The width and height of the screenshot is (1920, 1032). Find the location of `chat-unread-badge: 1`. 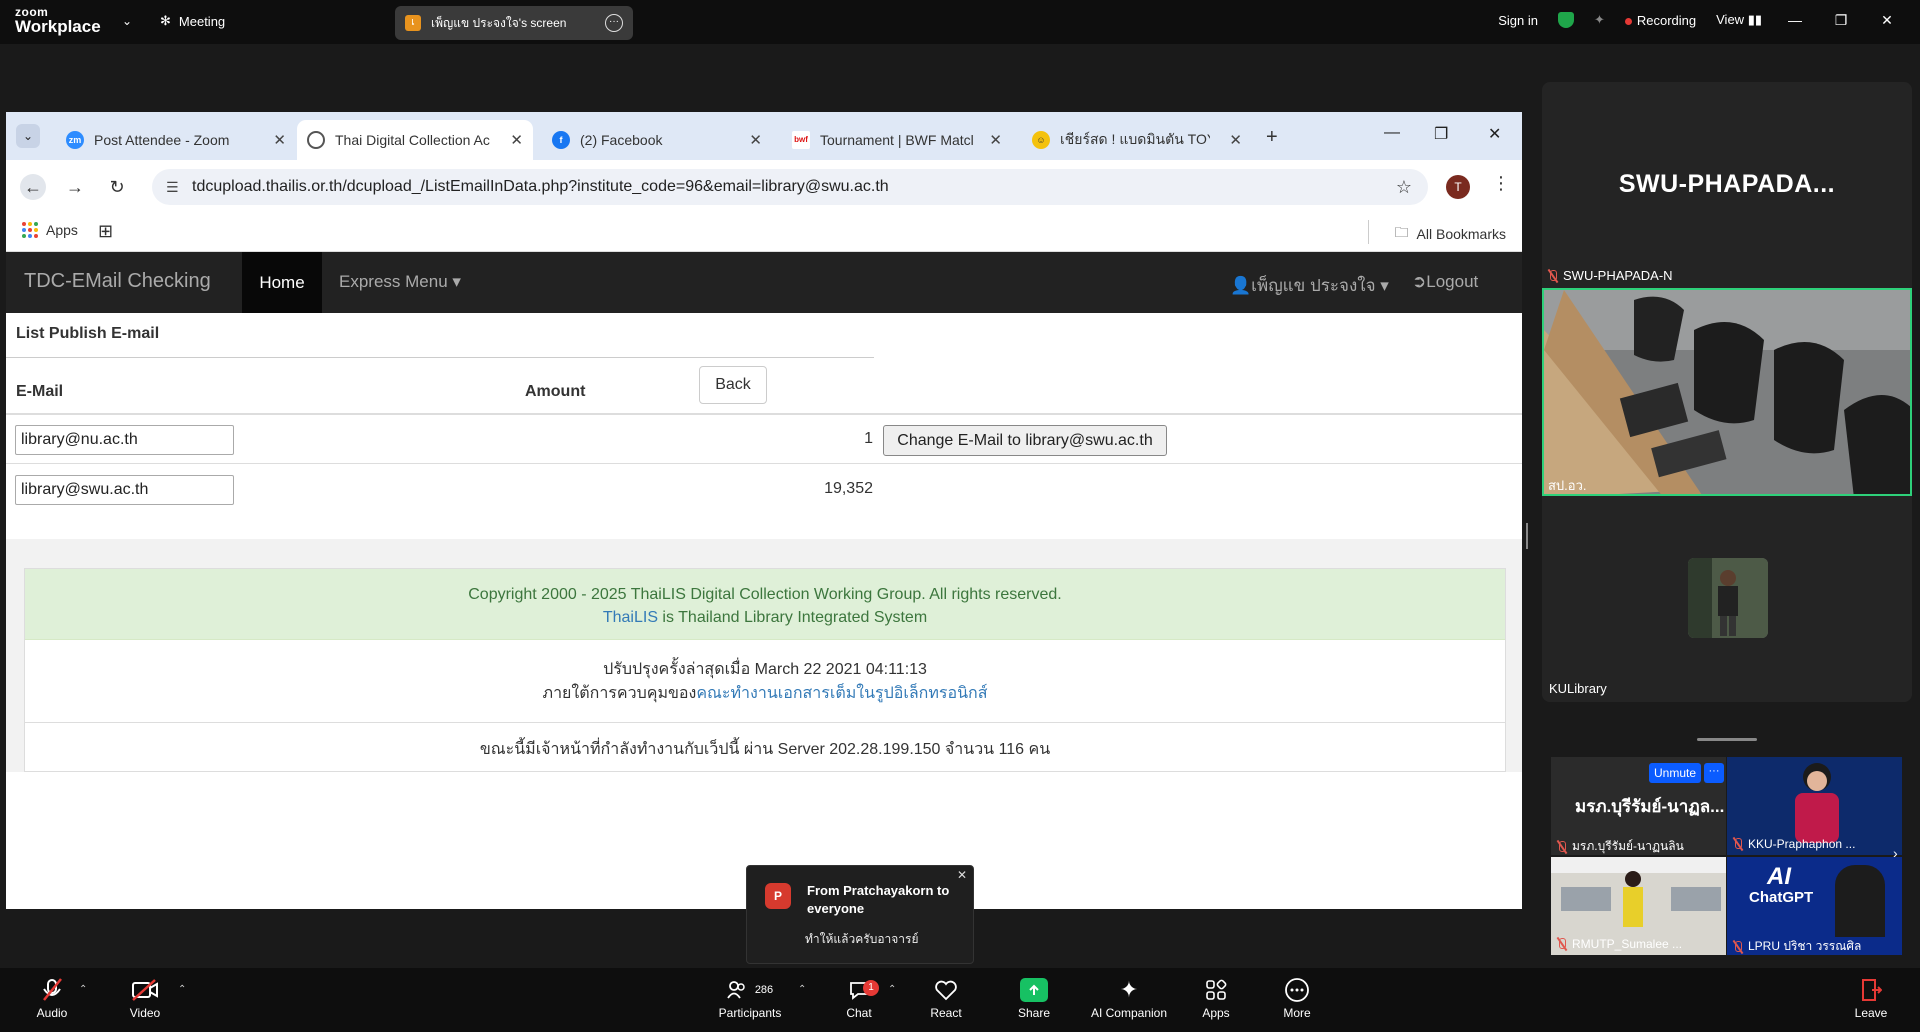

chat-unread-badge: 1 is located at coordinates (871, 988).